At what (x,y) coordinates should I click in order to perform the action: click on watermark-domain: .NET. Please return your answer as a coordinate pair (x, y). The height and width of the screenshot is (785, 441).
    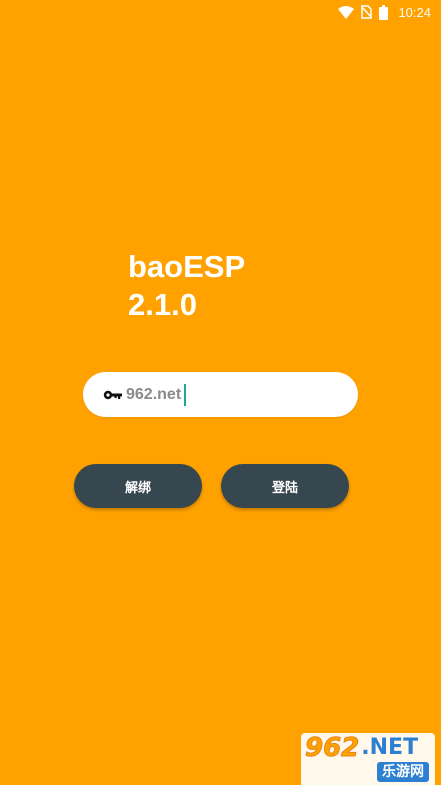
    Looking at the image, I should click on (390, 747).